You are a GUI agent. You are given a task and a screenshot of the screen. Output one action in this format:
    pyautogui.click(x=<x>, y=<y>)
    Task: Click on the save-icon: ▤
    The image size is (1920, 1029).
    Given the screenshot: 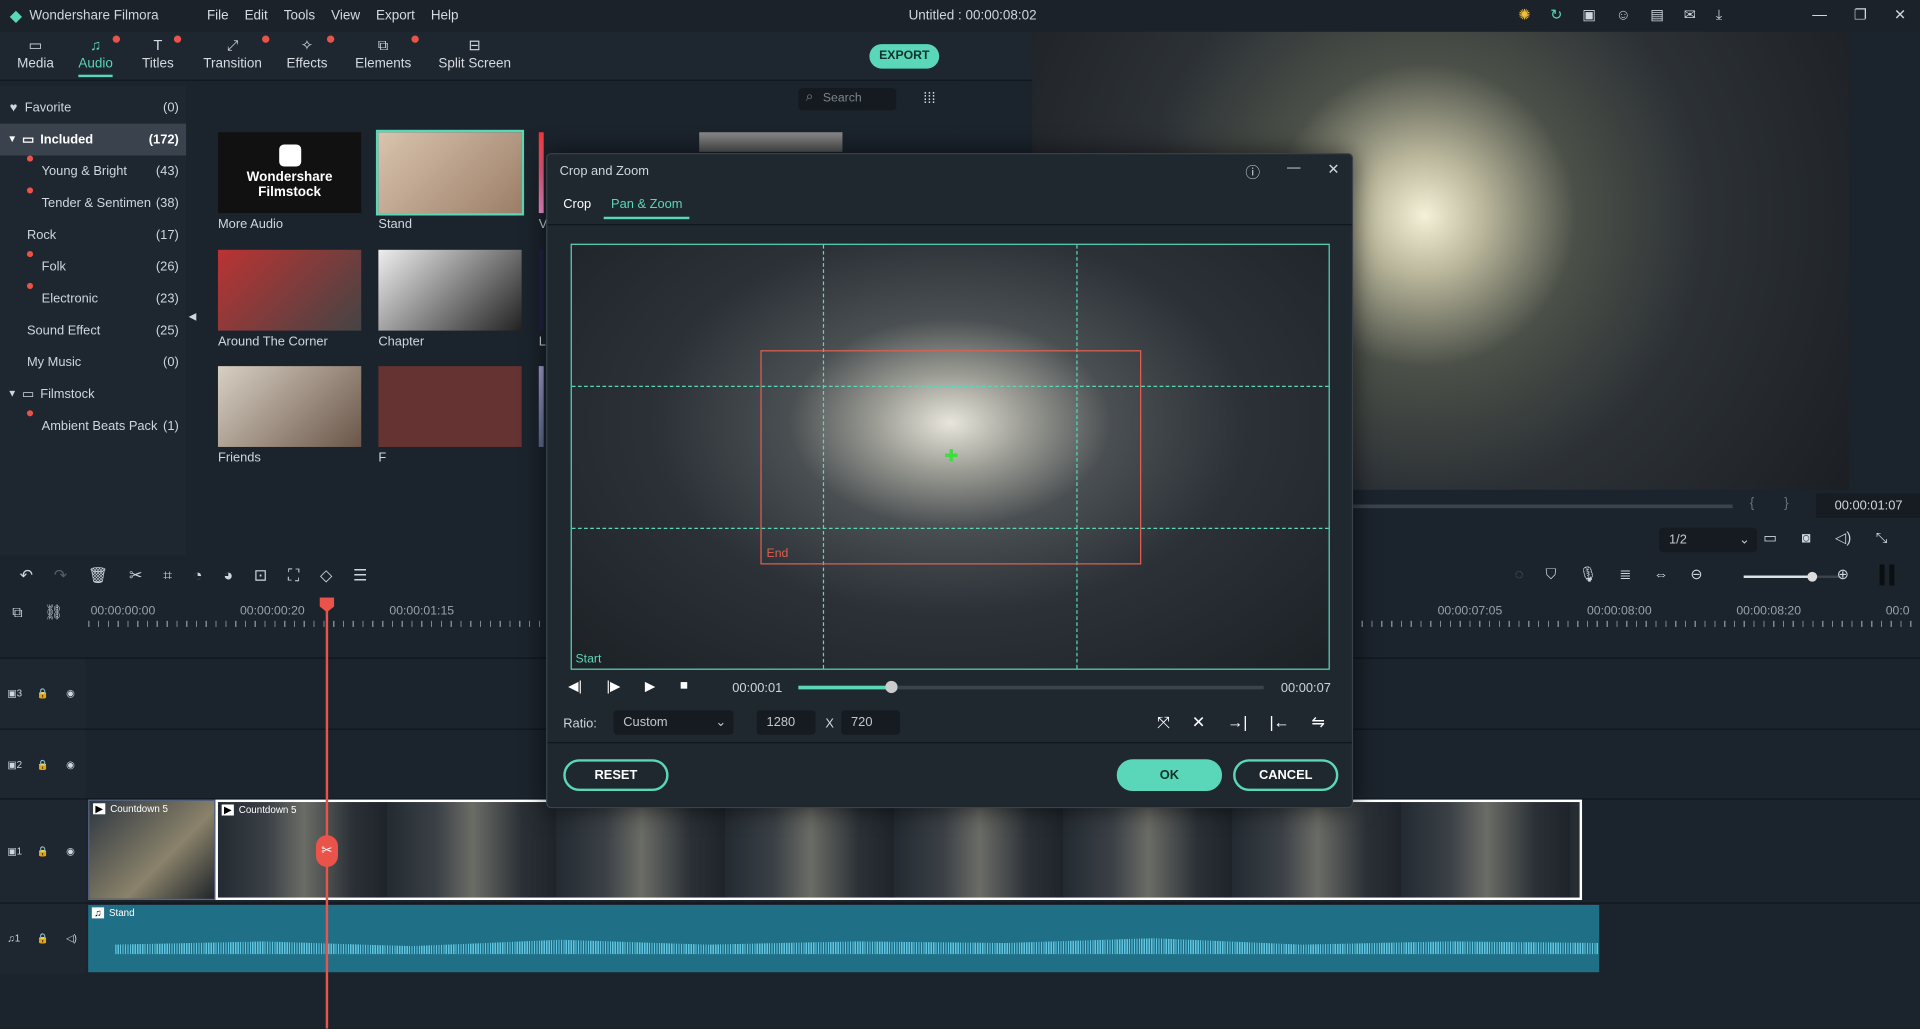 What is the action you would take?
    pyautogui.click(x=1657, y=15)
    